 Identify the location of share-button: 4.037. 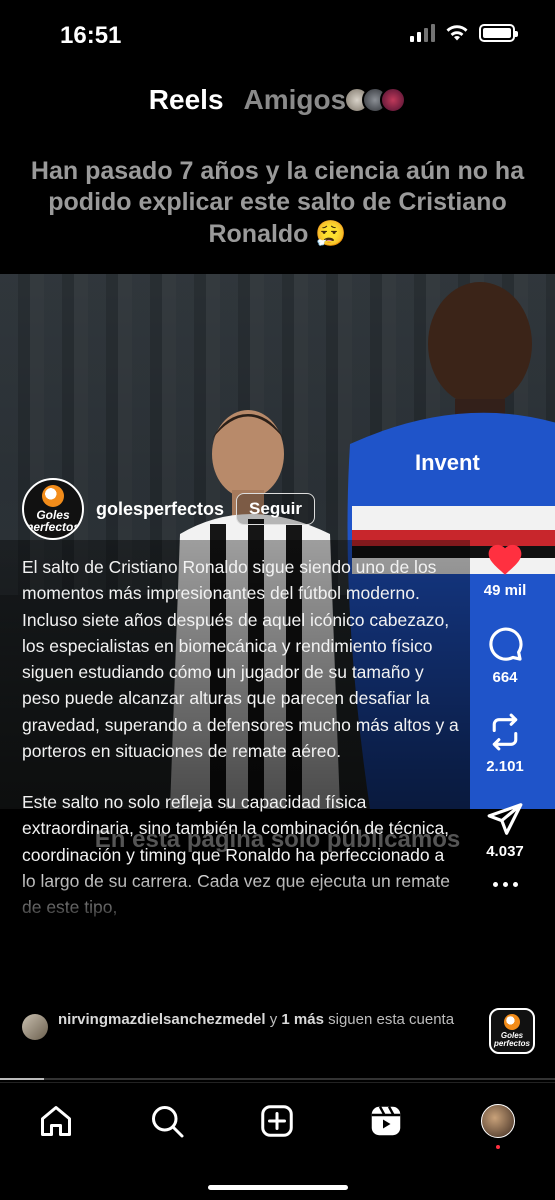
(505, 830).